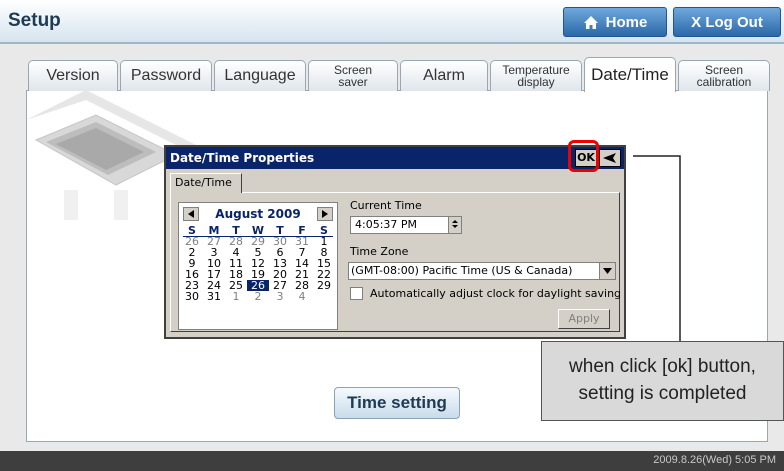 The height and width of the screenshot is (471, 784). What do you see at coordinates (714, 460) in the screenshot?
I see `status-datetime: 2009.8.26(Wed) 5:05 PM` at bounding box center [714, 460].